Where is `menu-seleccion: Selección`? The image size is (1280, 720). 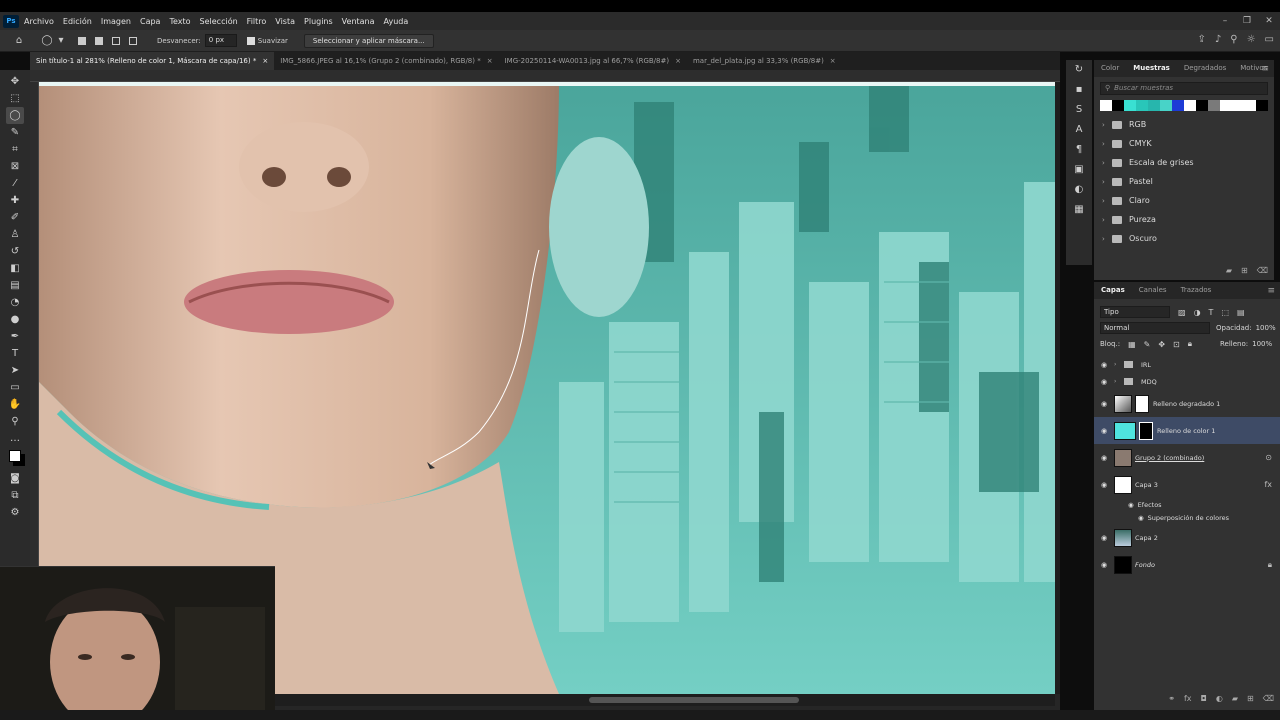
menu-seleccion: Selección is located at coordinates (219, 21).